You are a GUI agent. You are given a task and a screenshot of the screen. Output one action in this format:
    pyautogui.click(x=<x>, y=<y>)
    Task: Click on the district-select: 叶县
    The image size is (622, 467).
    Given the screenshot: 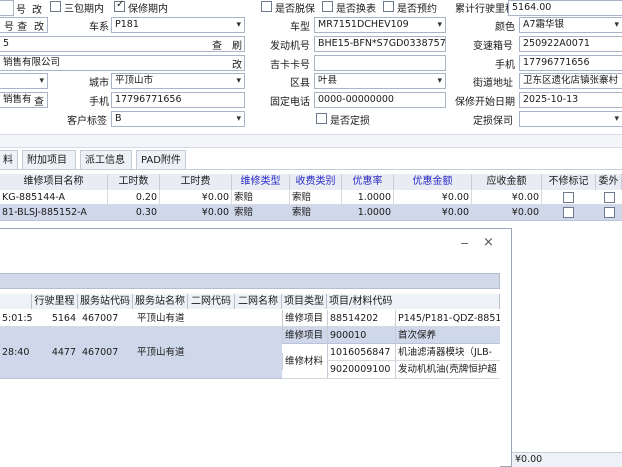 What is the action you would take?
    pyautogui.click(x=380, y=81)
    